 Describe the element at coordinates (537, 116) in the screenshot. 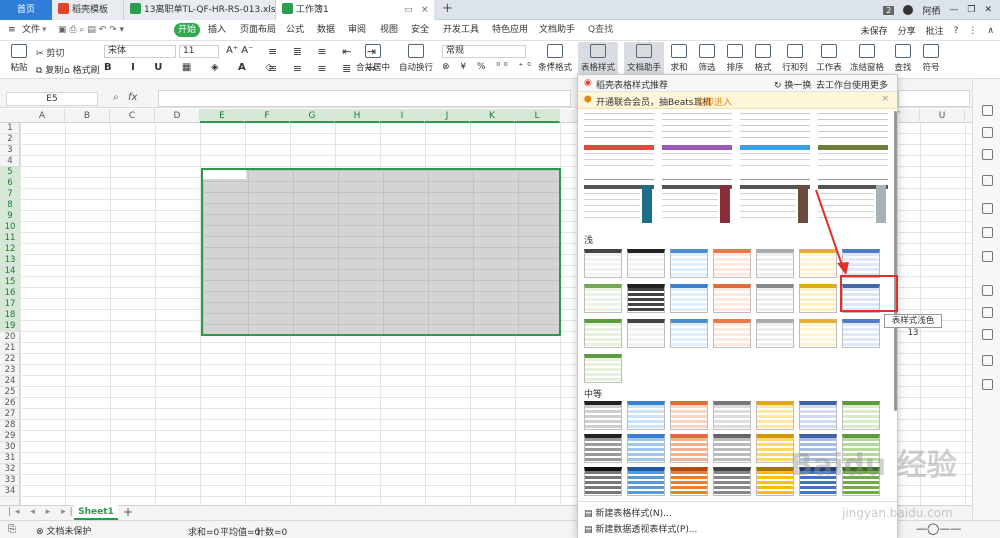

I see `column-header: L` at that location.